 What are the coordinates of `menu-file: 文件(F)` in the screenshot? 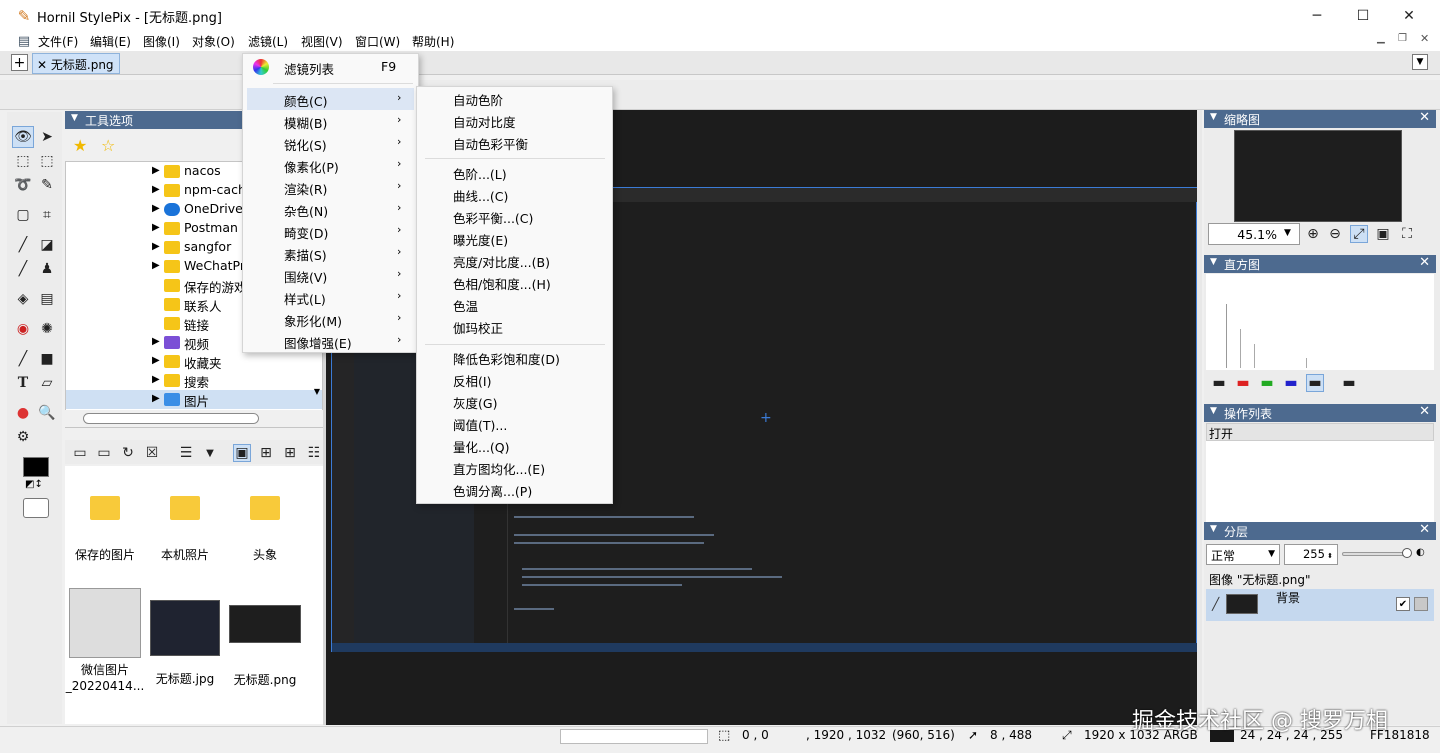 It's located at (58, 41).